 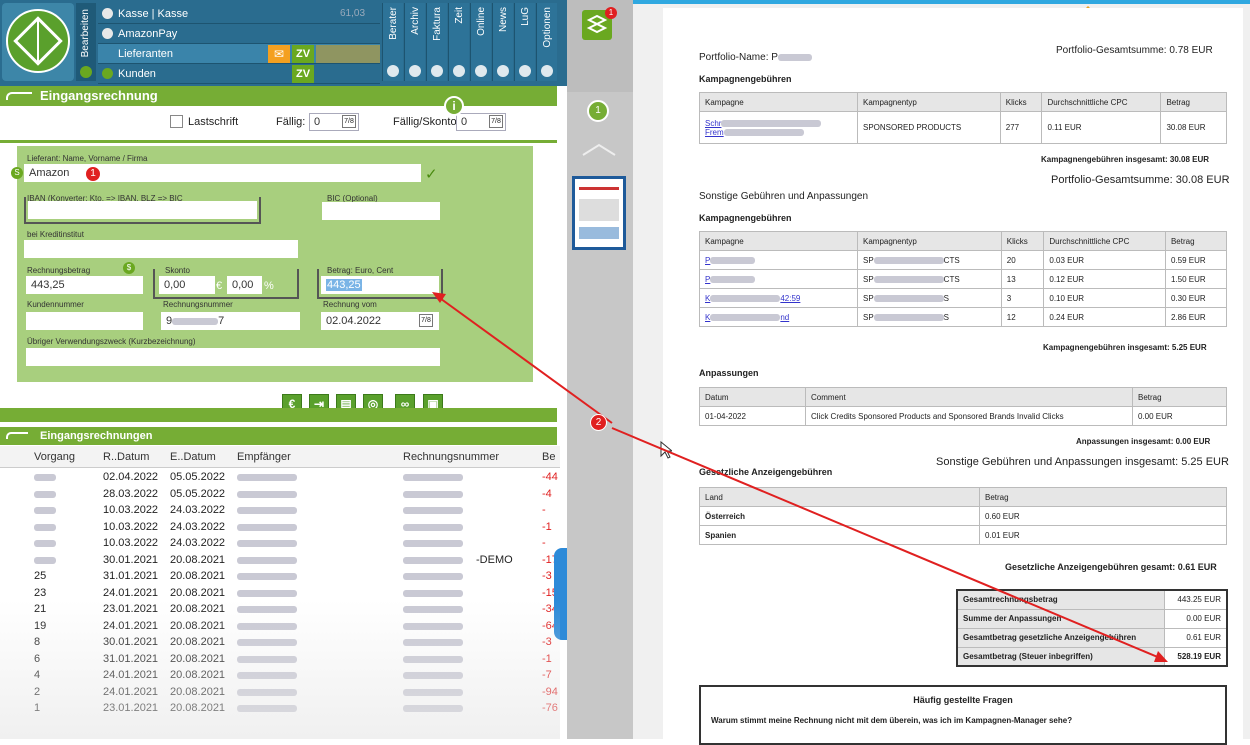 What do you see at coordinates (93, 174) in the screenshot?
I see `annotation-marker-1: 1` at bounding box center [93, 174].